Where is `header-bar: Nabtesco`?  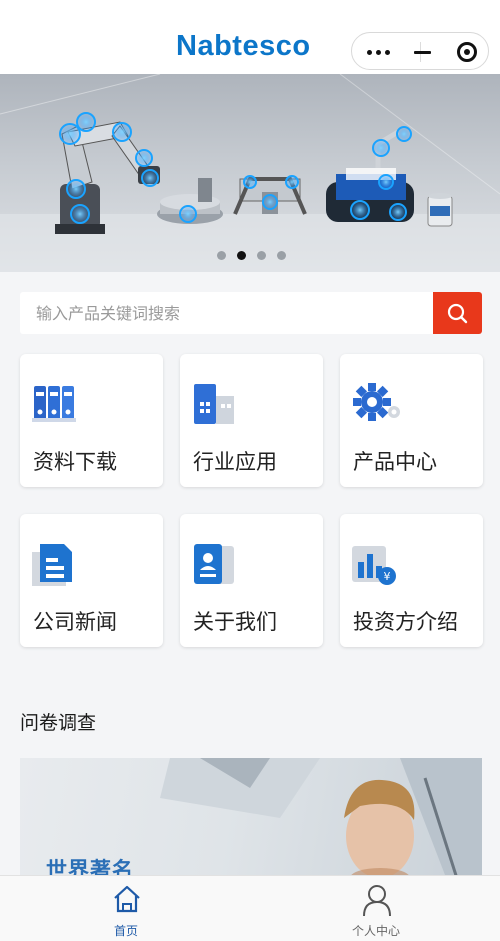 header-bar: Nabtesco is located at coordinates (250, 37).